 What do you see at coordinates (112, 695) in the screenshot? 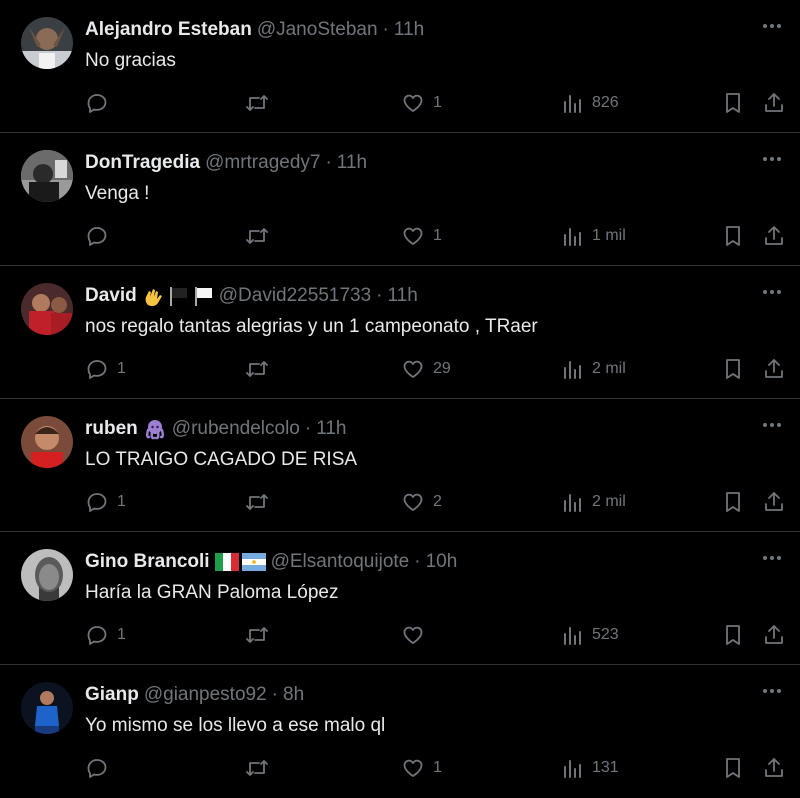
I see `display-name: Gianp` at bounding box center [112, 695].